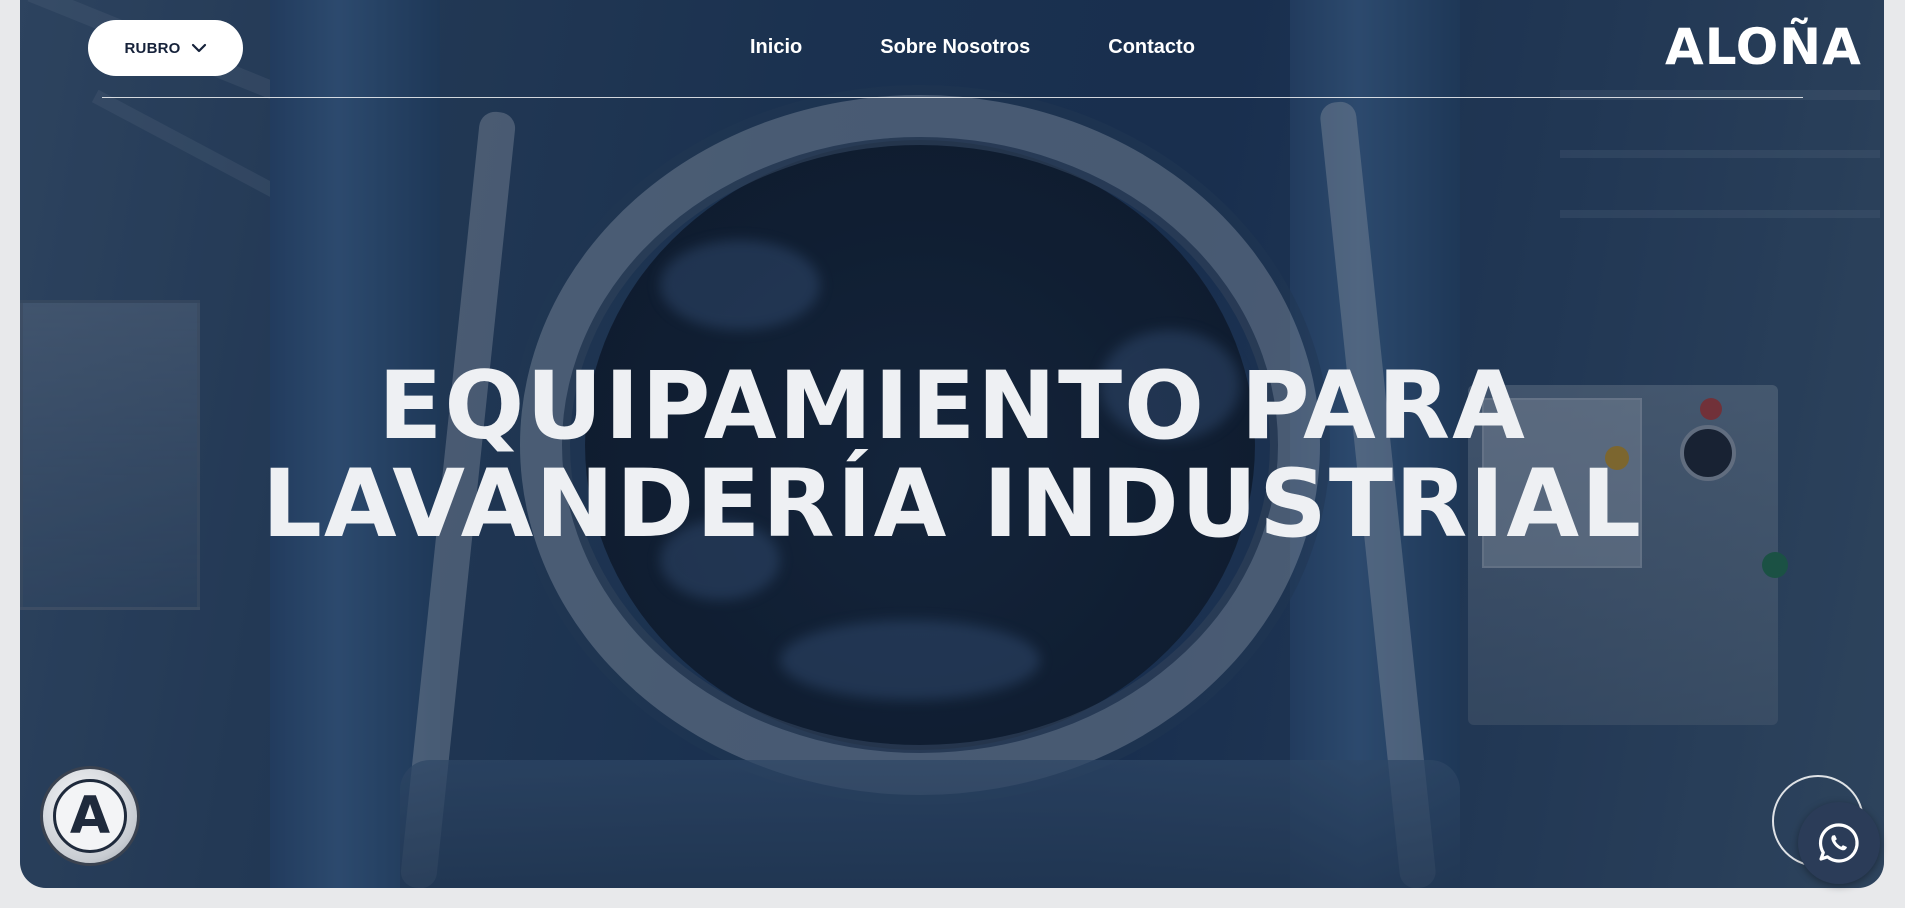 Image resolution: width=1905 pixels, height=908 pixels. Describe the element at coordinates (1151, 47) in the screenshot. I see `nav-item-contacto: Contacto` at that location.